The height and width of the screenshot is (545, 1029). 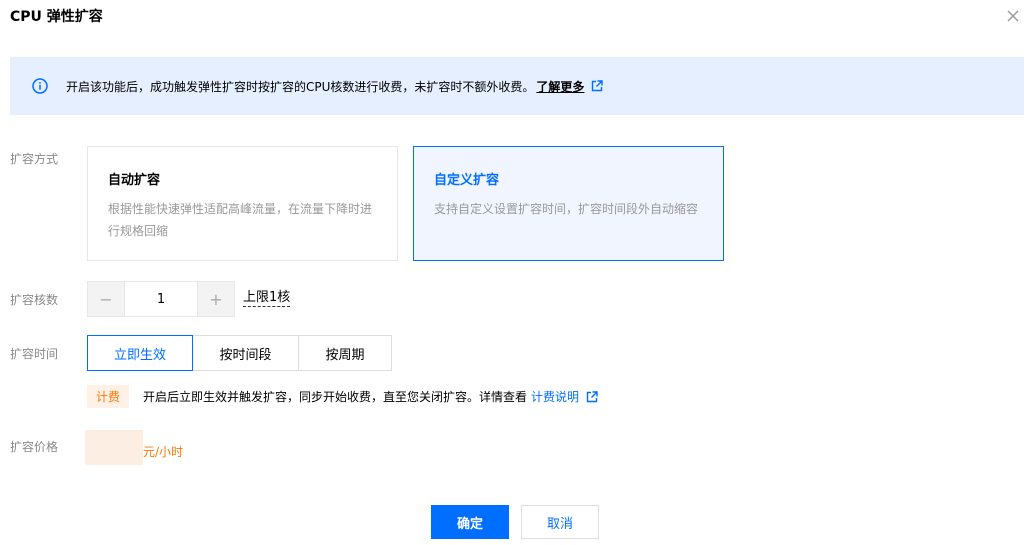 I want to click on billing-text: 开启后立即生效并触发扩容，同步开始收费，直至您关闭扩容。详情查看, so click(x=335, y=397).